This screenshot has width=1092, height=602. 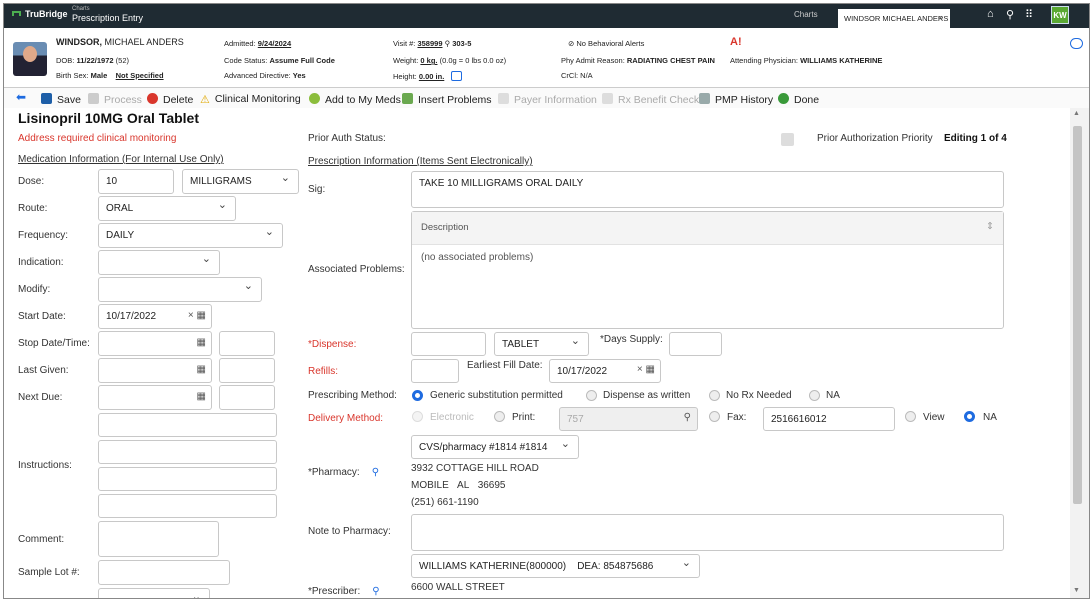 I want to click on dose-unit-select: MILLIGRAMS, so click(x=240, y=181).